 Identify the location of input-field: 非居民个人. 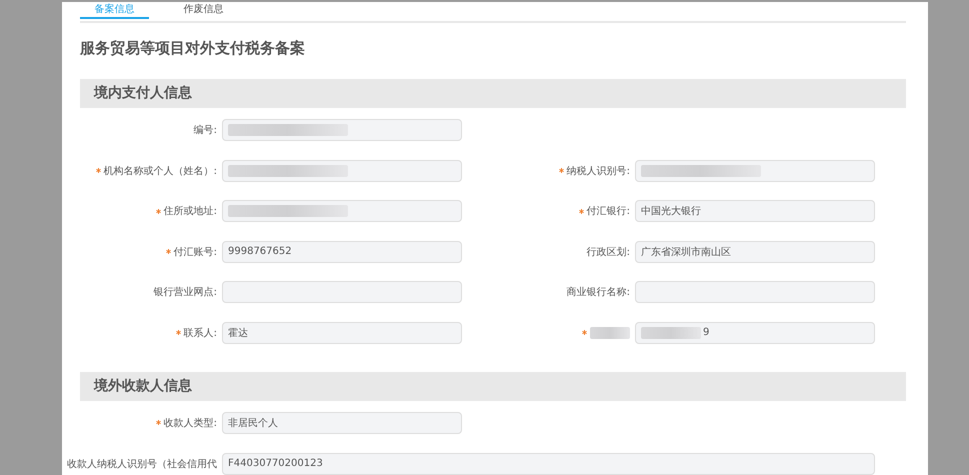
(342, 423).